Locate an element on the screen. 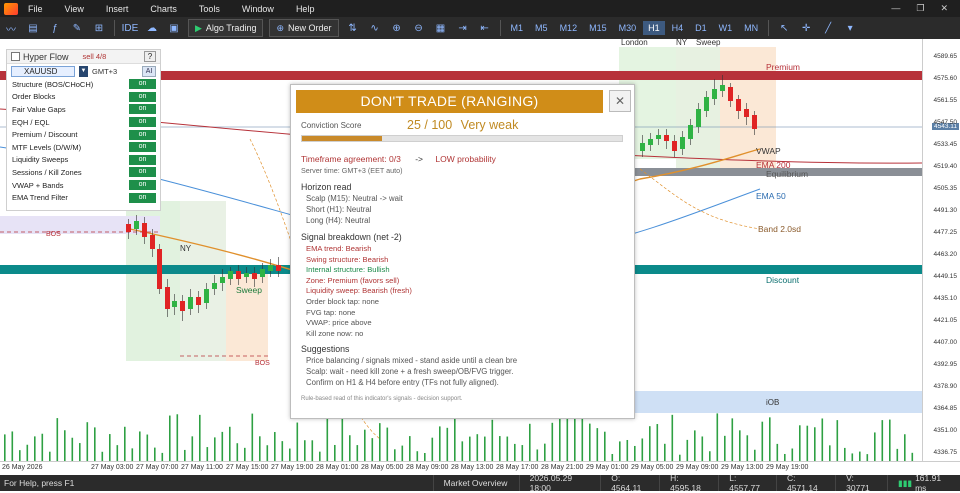  panel-checkbox-icon is located at coordinates (15, 56).